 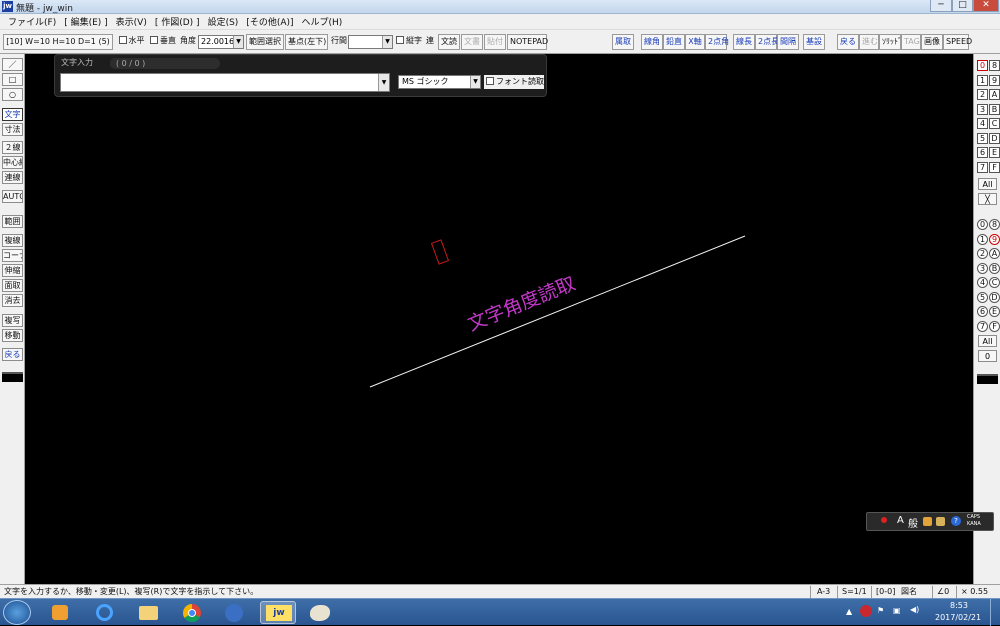 I want to click on layer-button-0: 0, so click(x=982, y=224).